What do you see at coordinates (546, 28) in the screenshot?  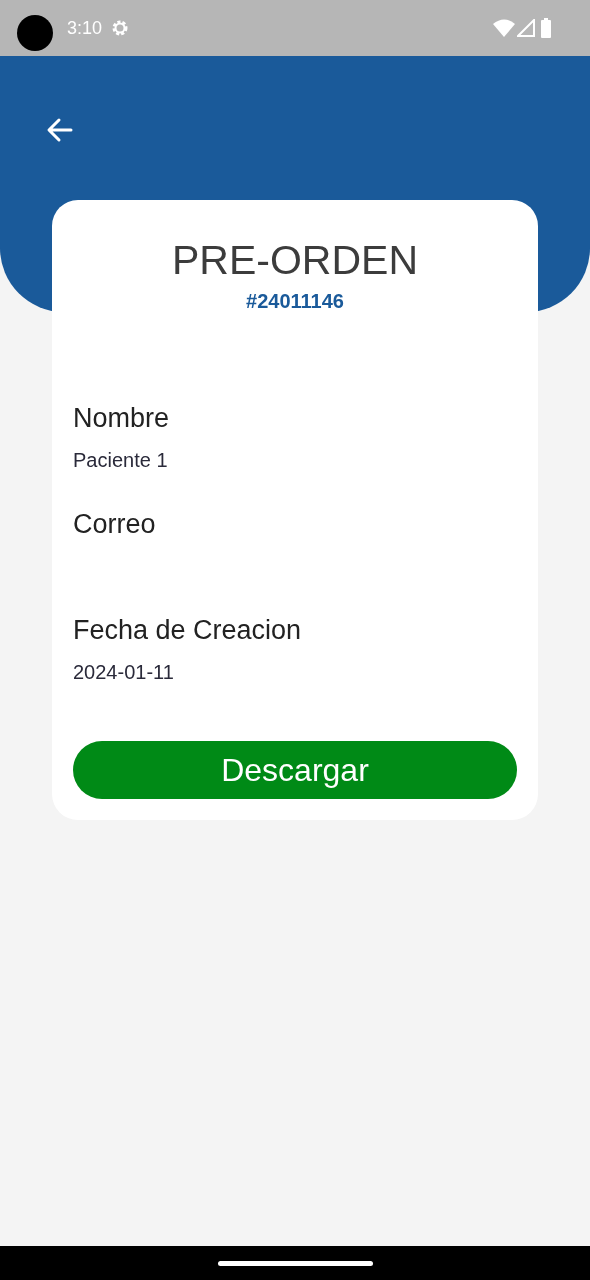 I see `battery-icon` at bounding box center [546, 28].